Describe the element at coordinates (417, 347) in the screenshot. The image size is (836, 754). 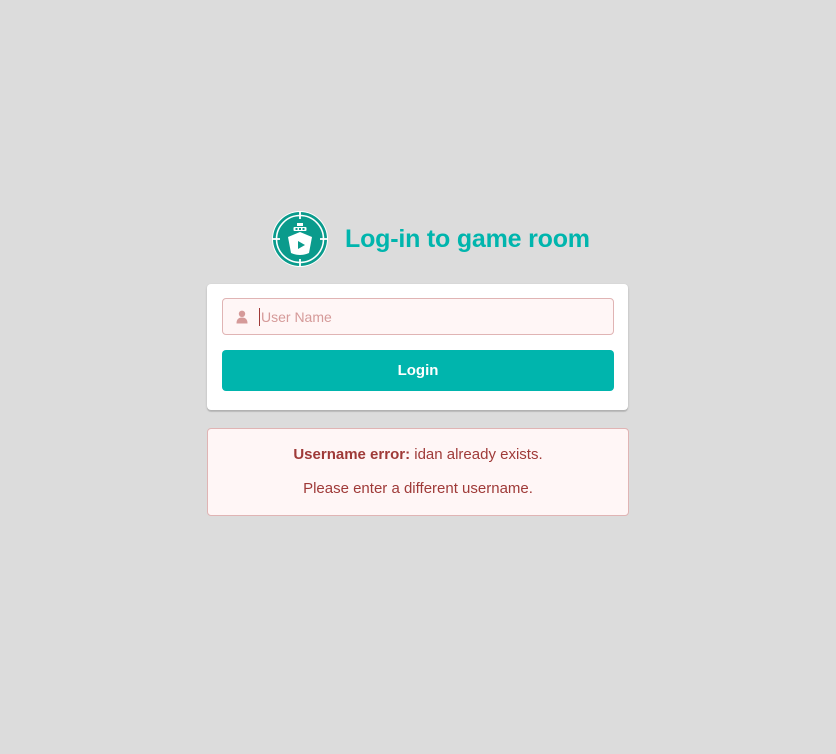
I see `login-form: Login` at that location.